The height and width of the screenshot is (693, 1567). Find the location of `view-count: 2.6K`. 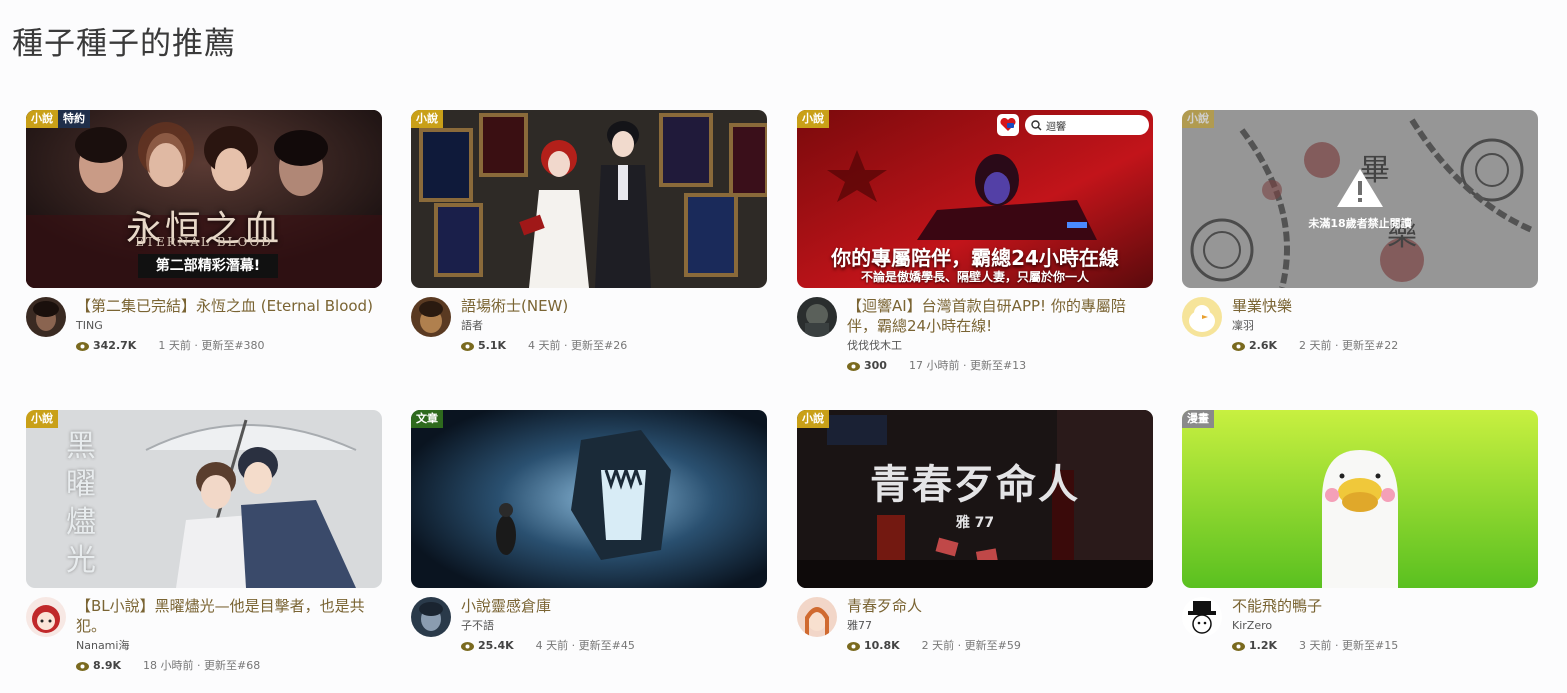

view-count: 2.6K is located at coordinates (1263, 345).